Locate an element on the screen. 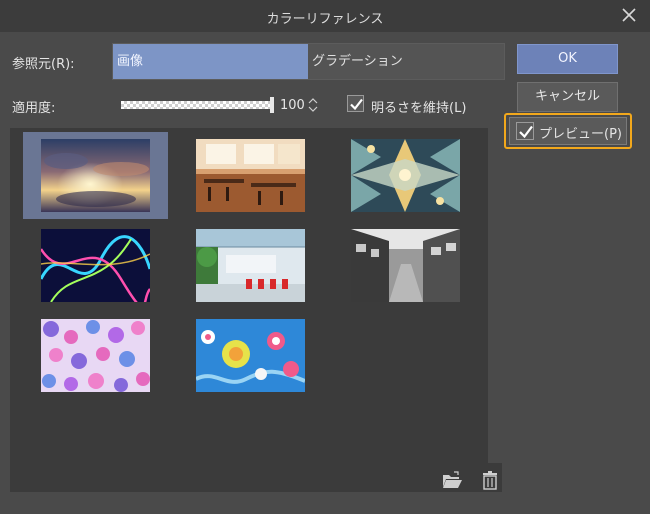  trash-icon is located at coordinates (490, 480).